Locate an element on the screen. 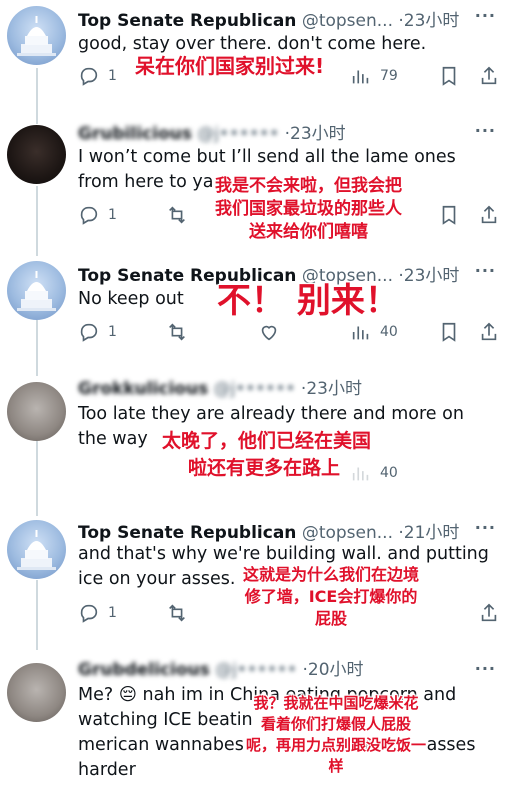  like-button is located at coordinates (269, 332).